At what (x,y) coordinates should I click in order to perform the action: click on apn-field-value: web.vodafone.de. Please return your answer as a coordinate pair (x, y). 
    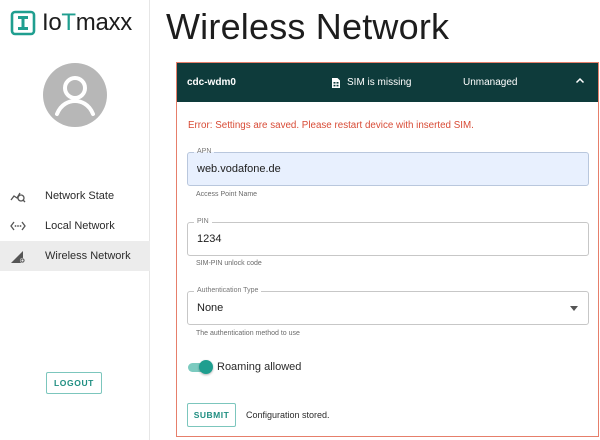
    Looking at the image, I should click on (239, 169).